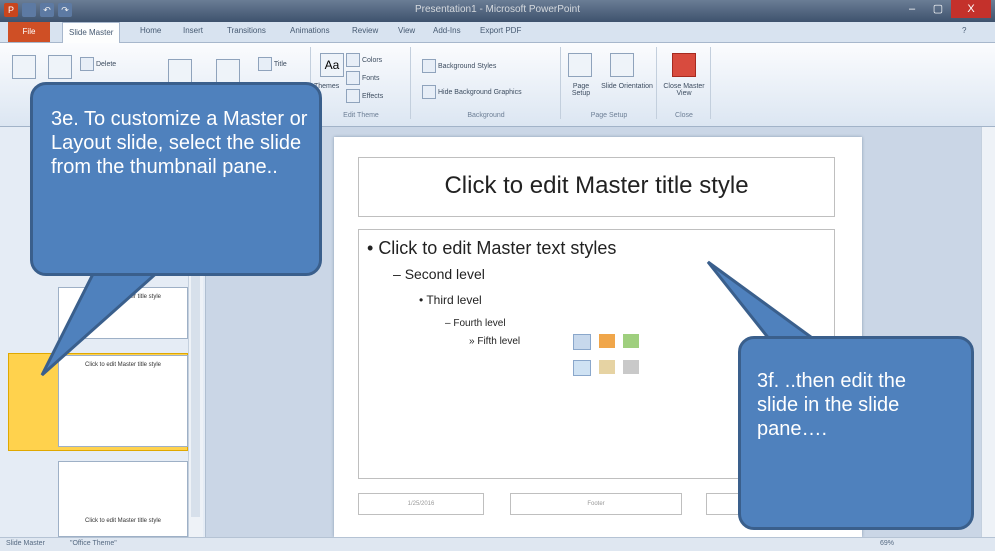 The width and height of the screenshot is (995, 551). What do you see at coordinates (102, 322) in the screenshot?
I see `left-callout-tail` at bounding box center [102, 322].